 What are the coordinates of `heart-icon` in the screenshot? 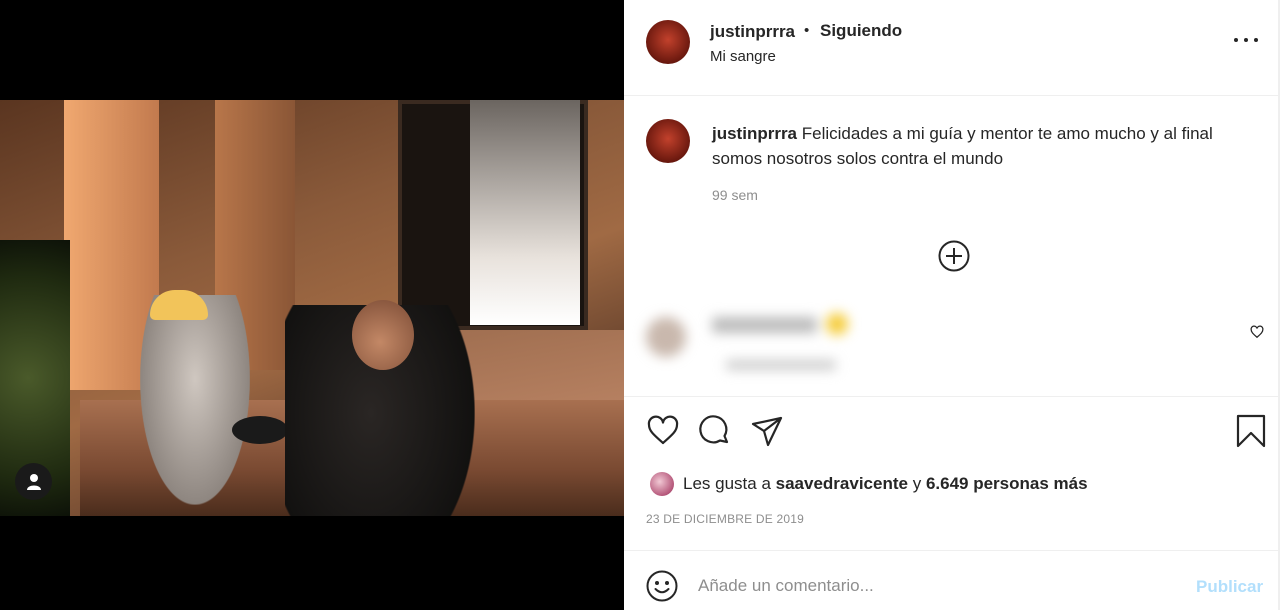 It's located at (663, 431).